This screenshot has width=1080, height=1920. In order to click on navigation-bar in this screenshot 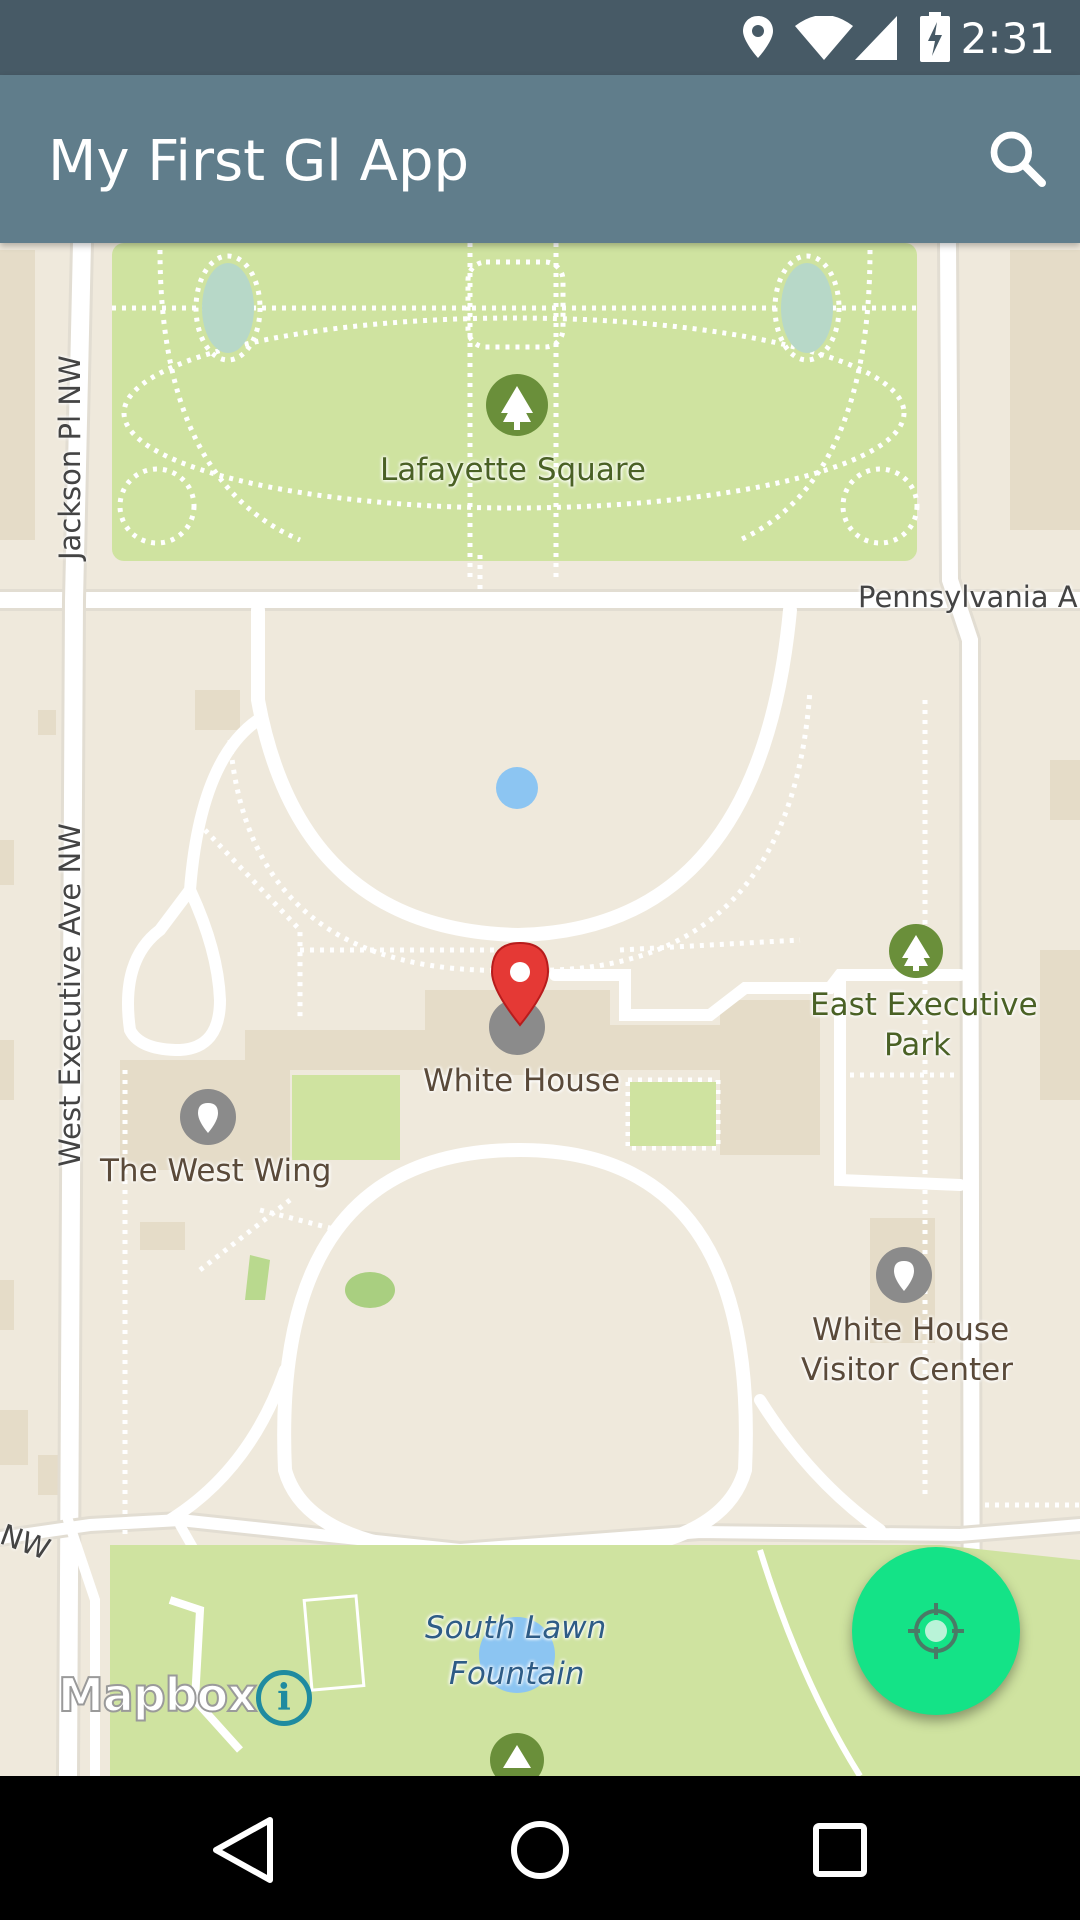, I will do `click(540, 1848)`.